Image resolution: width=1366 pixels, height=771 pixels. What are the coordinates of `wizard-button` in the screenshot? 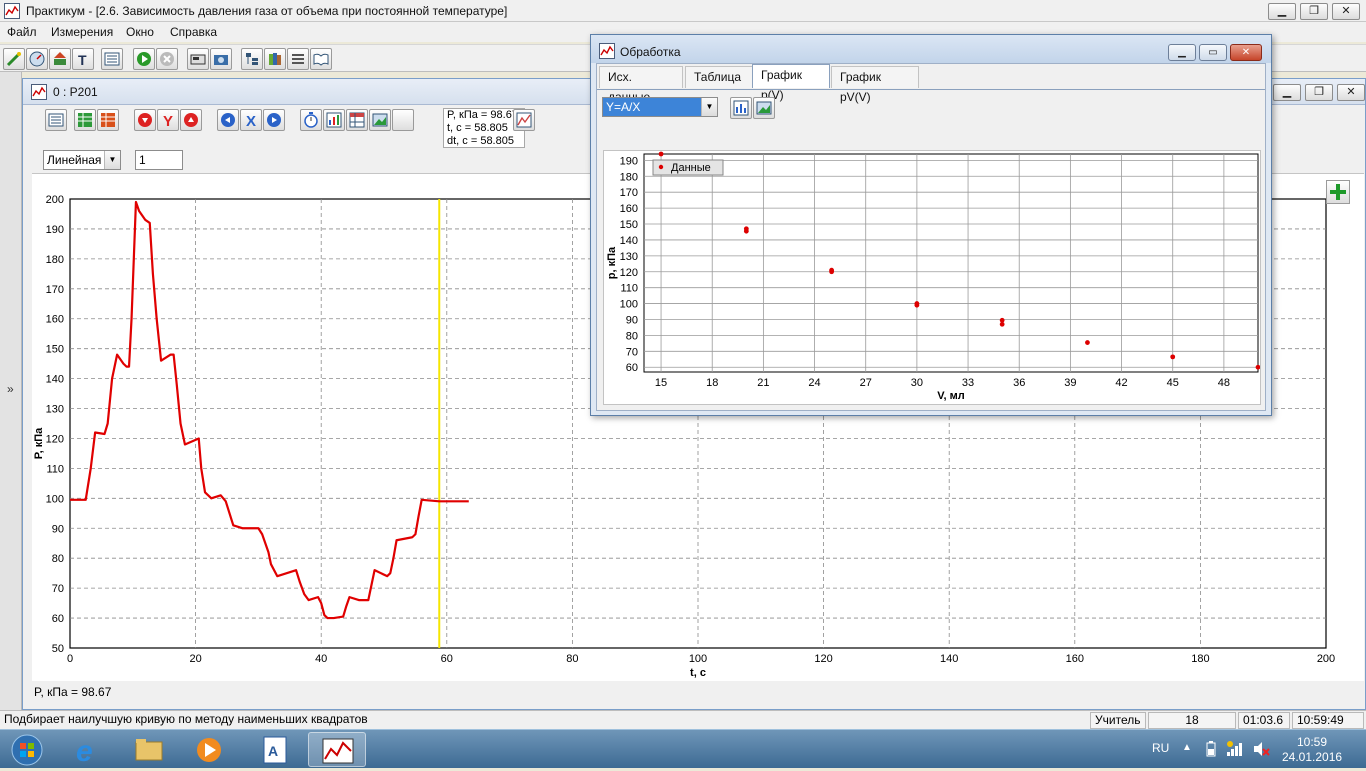 It's located at (14, 59).